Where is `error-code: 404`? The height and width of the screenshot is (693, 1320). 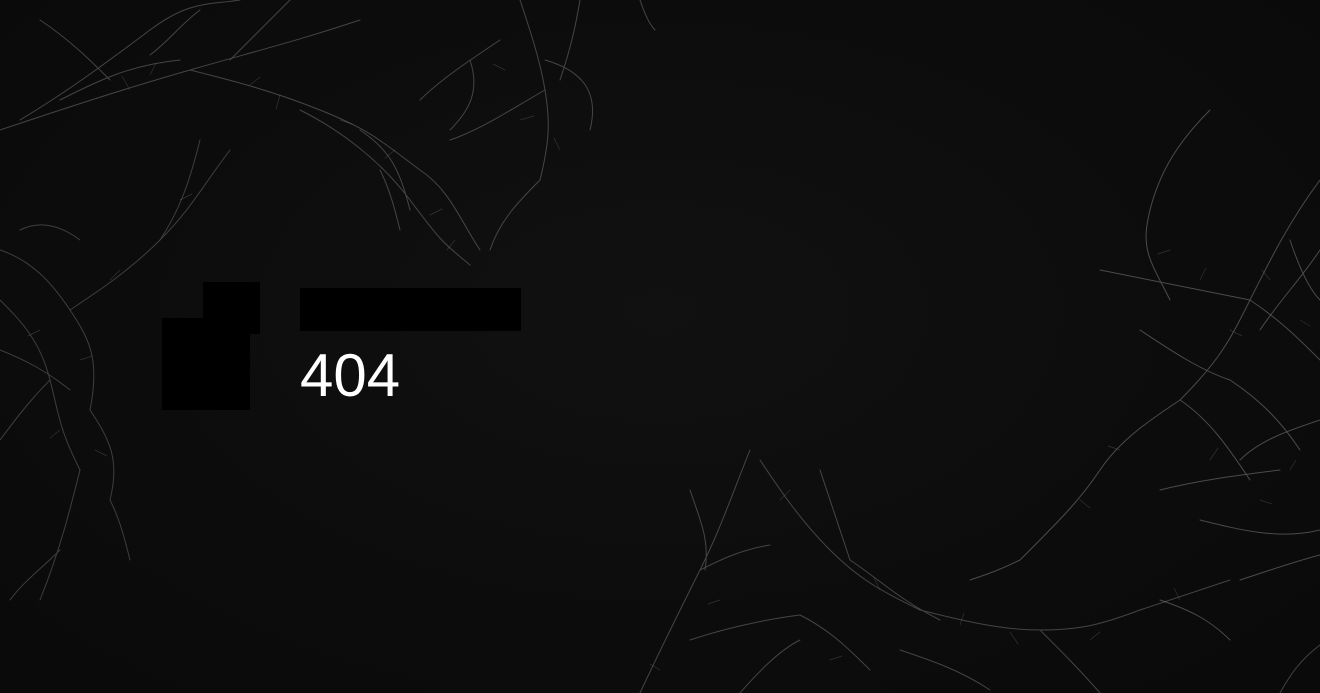
error-code: 404 is located at coordinates (350, 375).